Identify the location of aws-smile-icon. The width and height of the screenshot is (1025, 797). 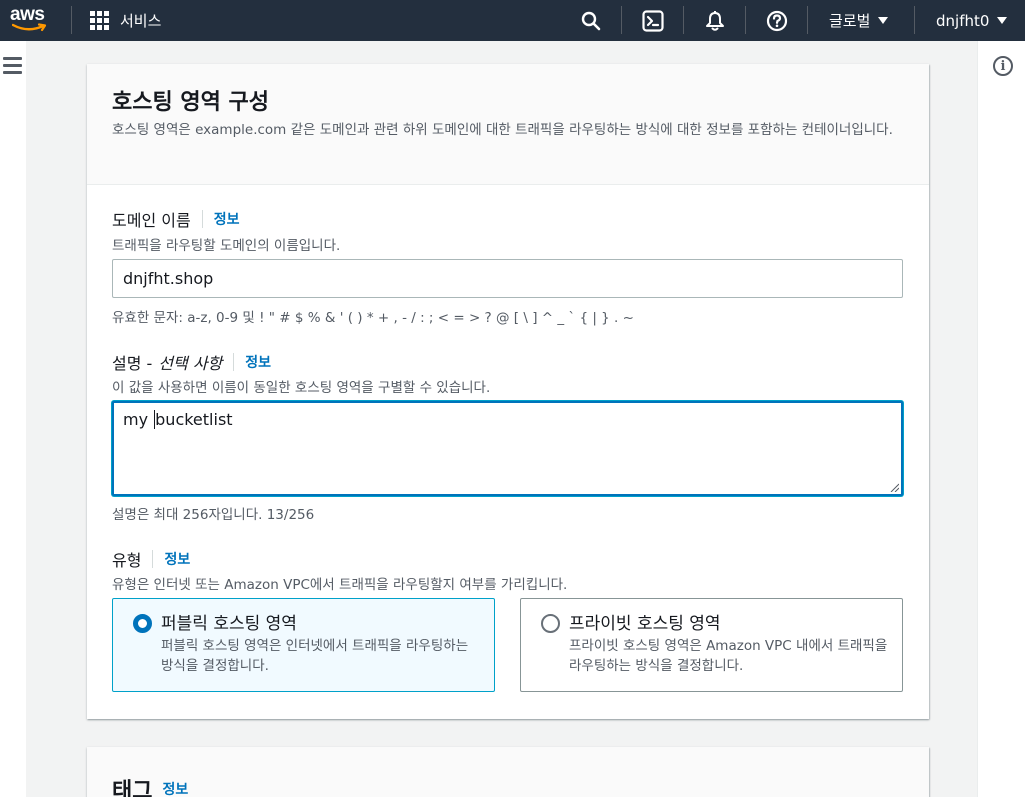
(29, 27).